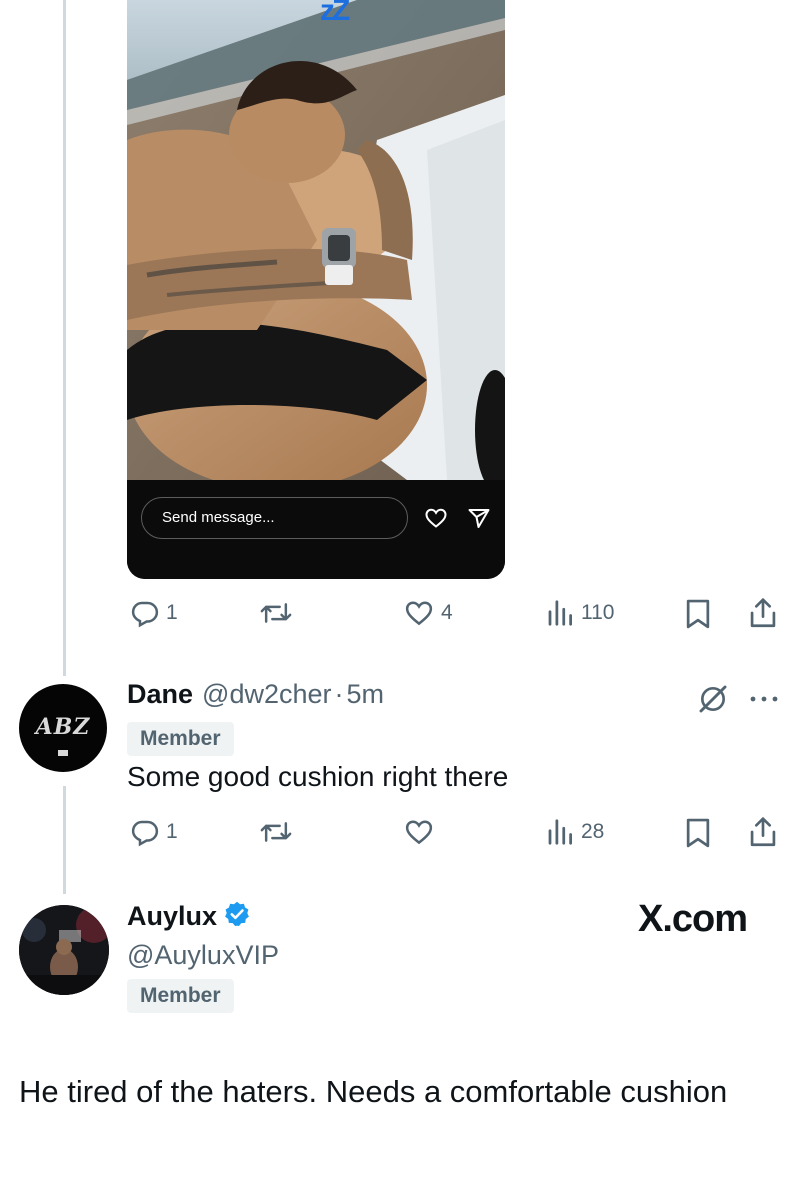 This screenshot has height=1200, width=803. Describe the element at coordinates (203, 955) in the screenshot. I see `author-handle: @AuyluxVIP` at that location.